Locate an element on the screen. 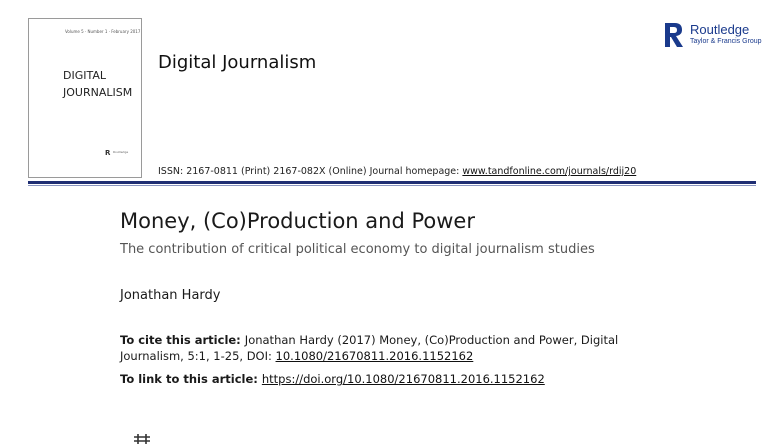  crossmark-icon is located at coordinates (142, 438).